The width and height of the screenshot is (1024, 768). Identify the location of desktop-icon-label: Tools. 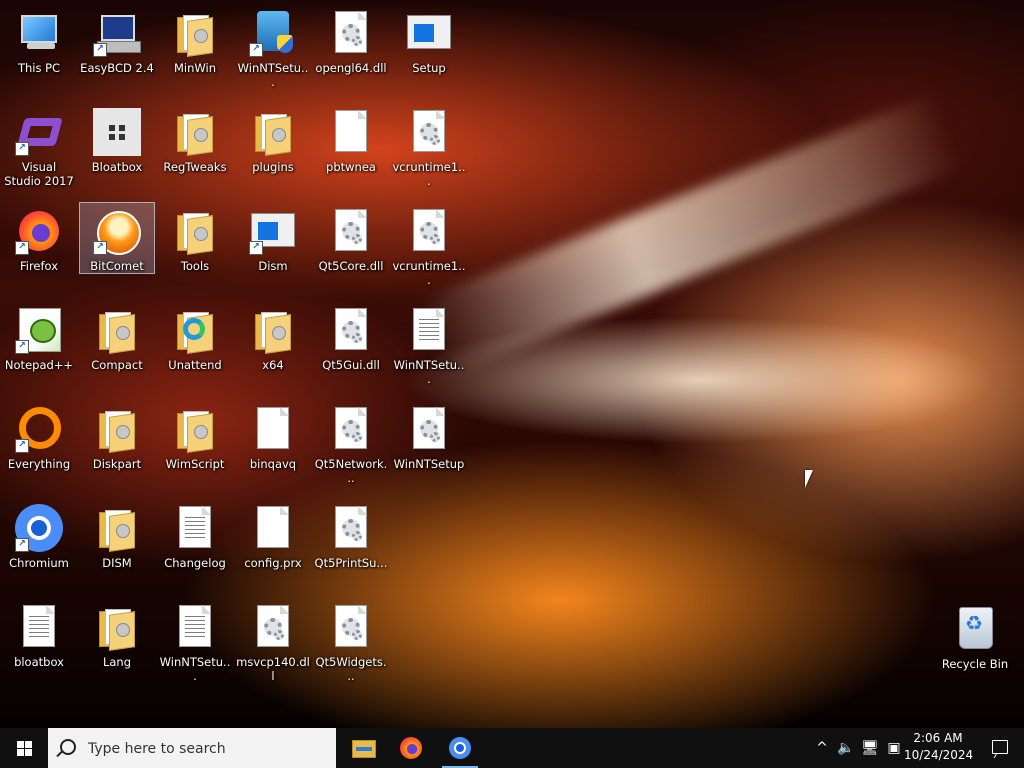
(195, 266).